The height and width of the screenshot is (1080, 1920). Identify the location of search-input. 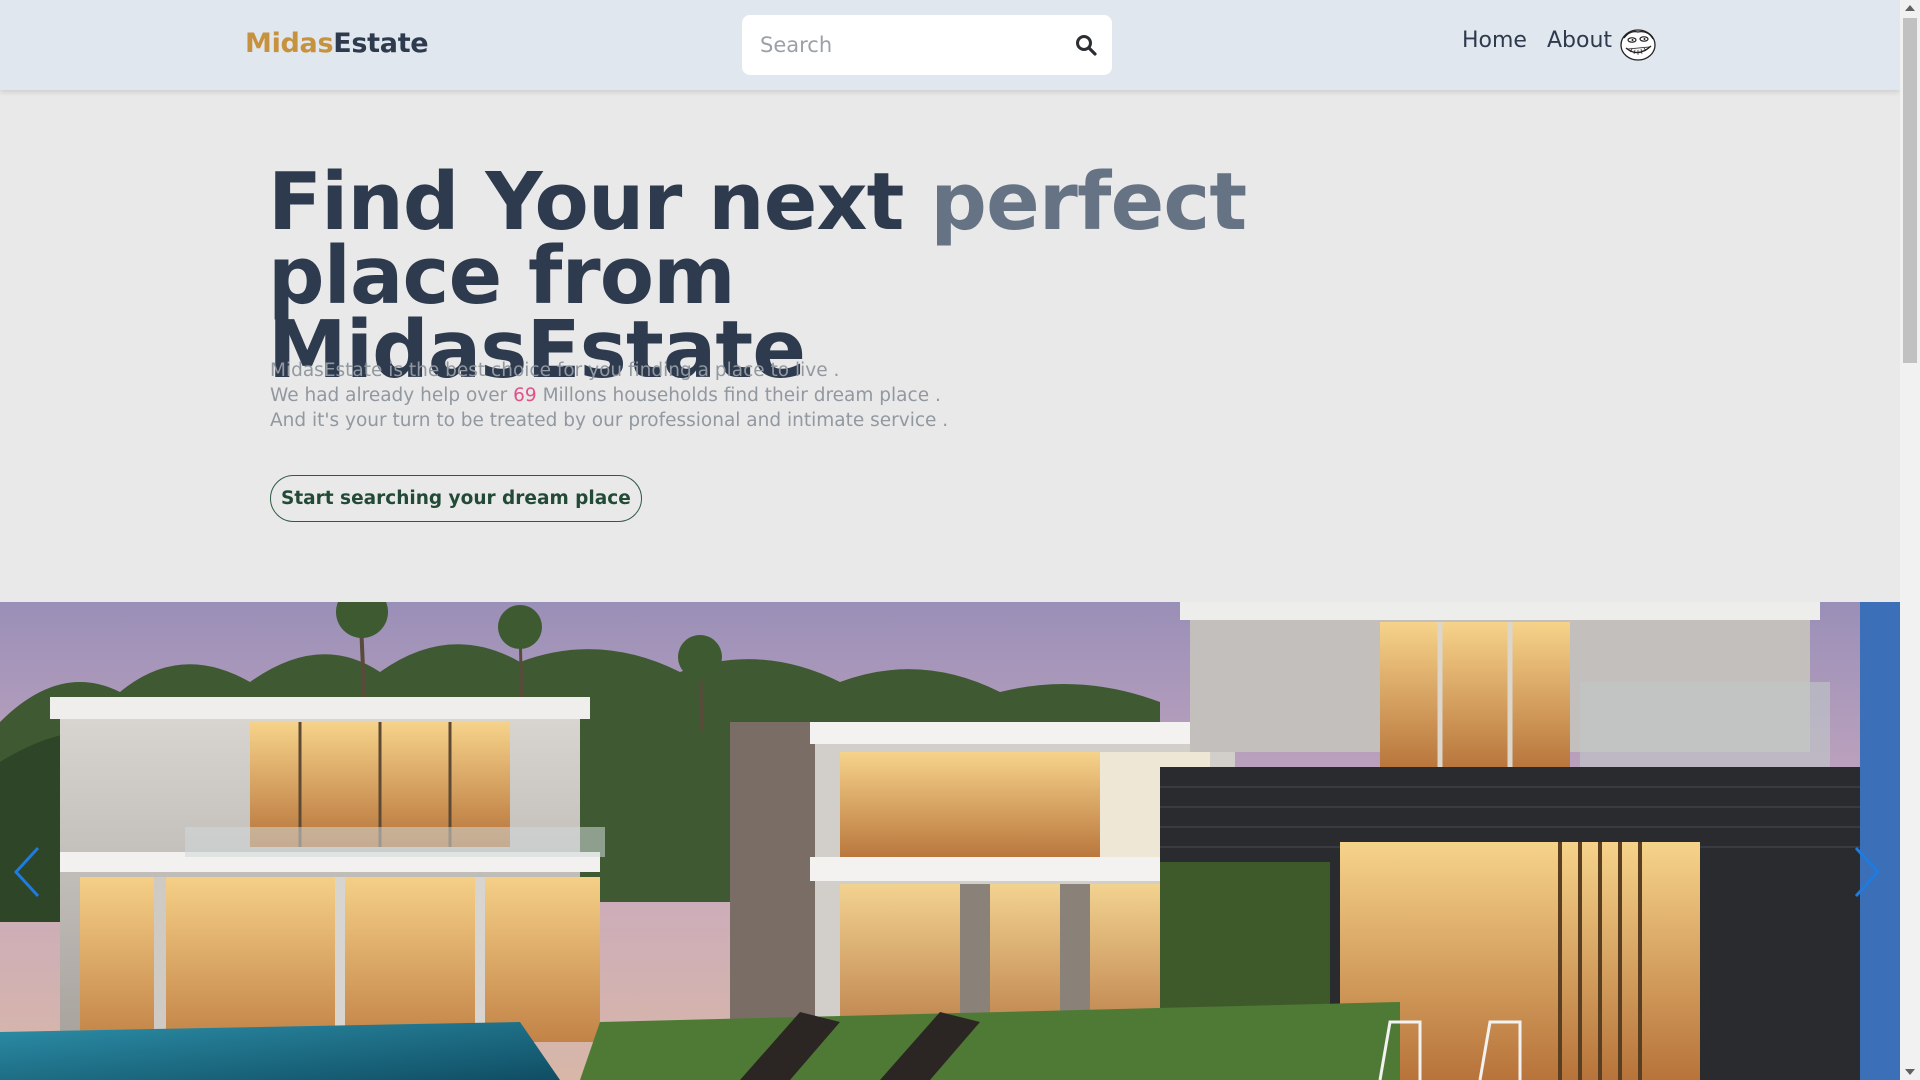
(908, 45).